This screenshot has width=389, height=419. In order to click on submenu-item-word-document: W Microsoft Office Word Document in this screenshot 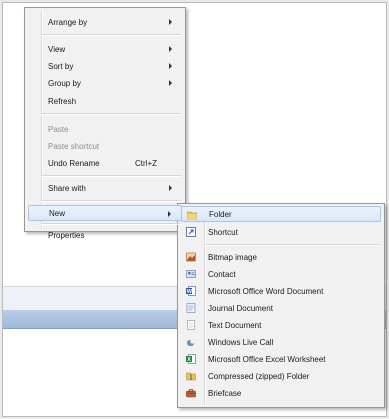, I will do `click(281, 291)`.